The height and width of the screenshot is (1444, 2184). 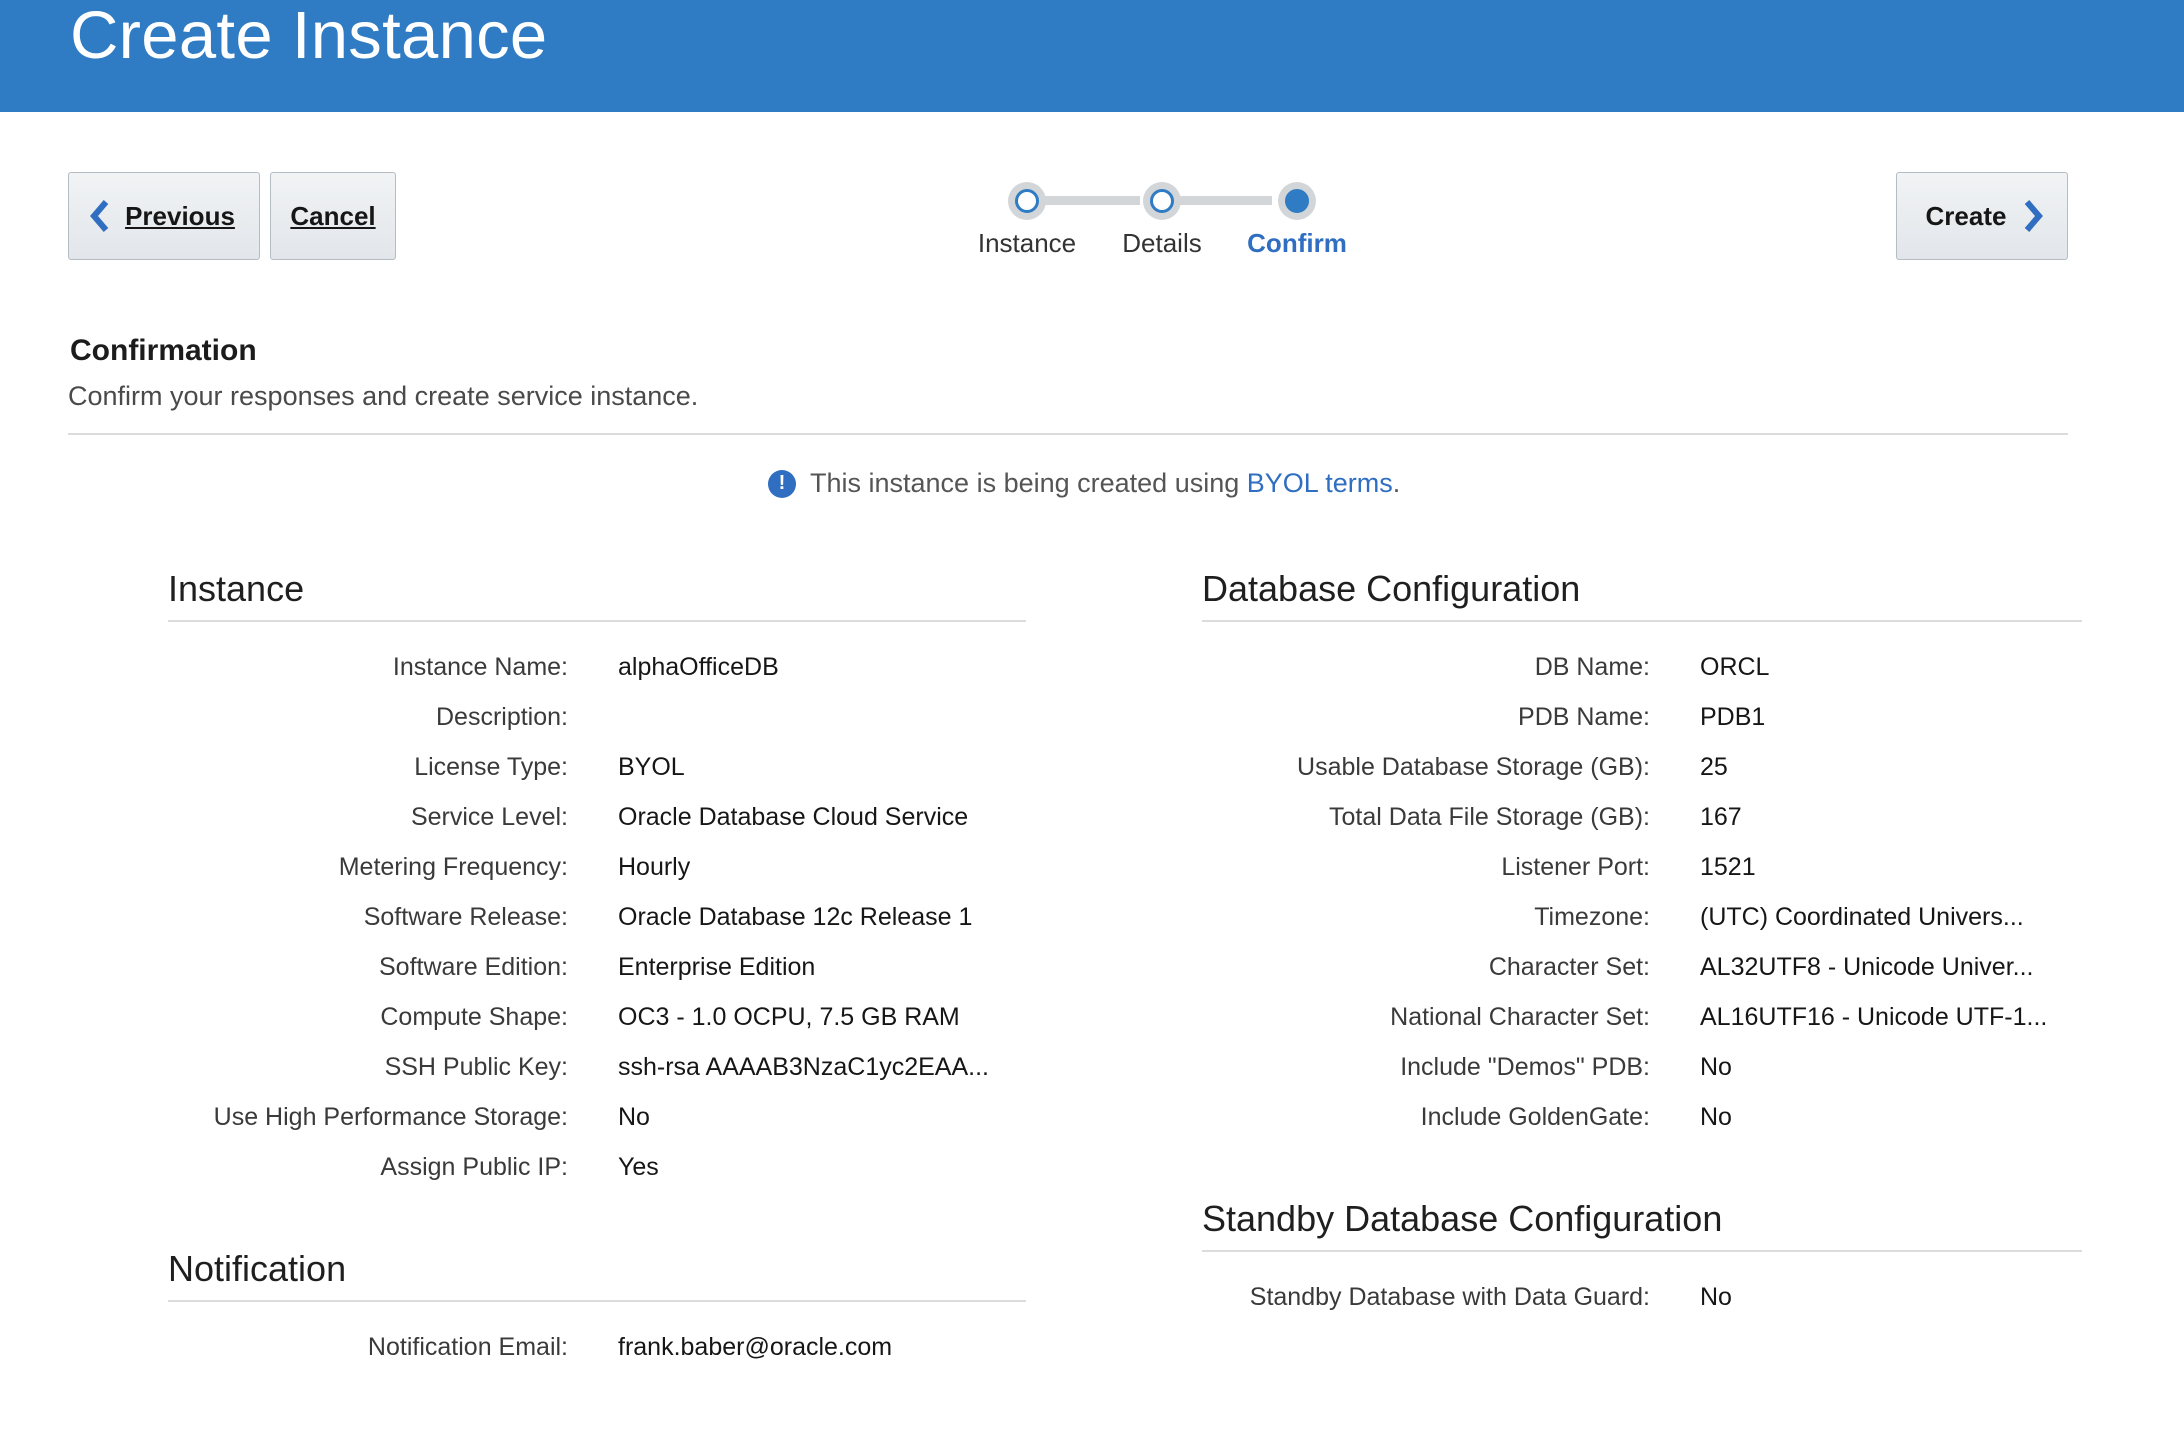 What do you see at coordinates (1092, 717) in the screenshot?
I see `detail-row: PDB Name: PDB1` at bounding box center [1092, 717].